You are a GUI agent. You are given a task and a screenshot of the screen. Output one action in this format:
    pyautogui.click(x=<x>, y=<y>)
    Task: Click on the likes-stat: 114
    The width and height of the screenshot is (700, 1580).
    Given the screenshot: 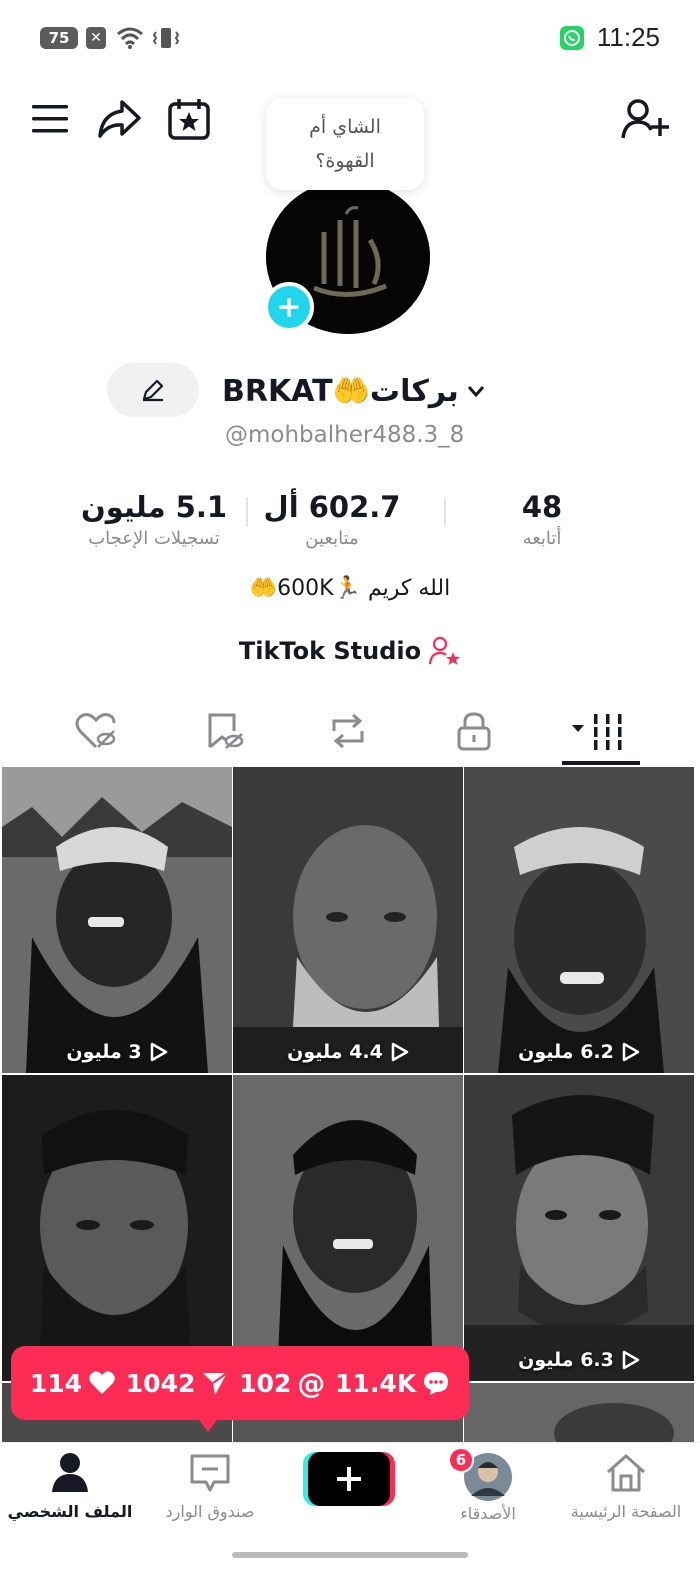 What is the action you would take?
    pyautogui.click(x=73, y=1383)
    